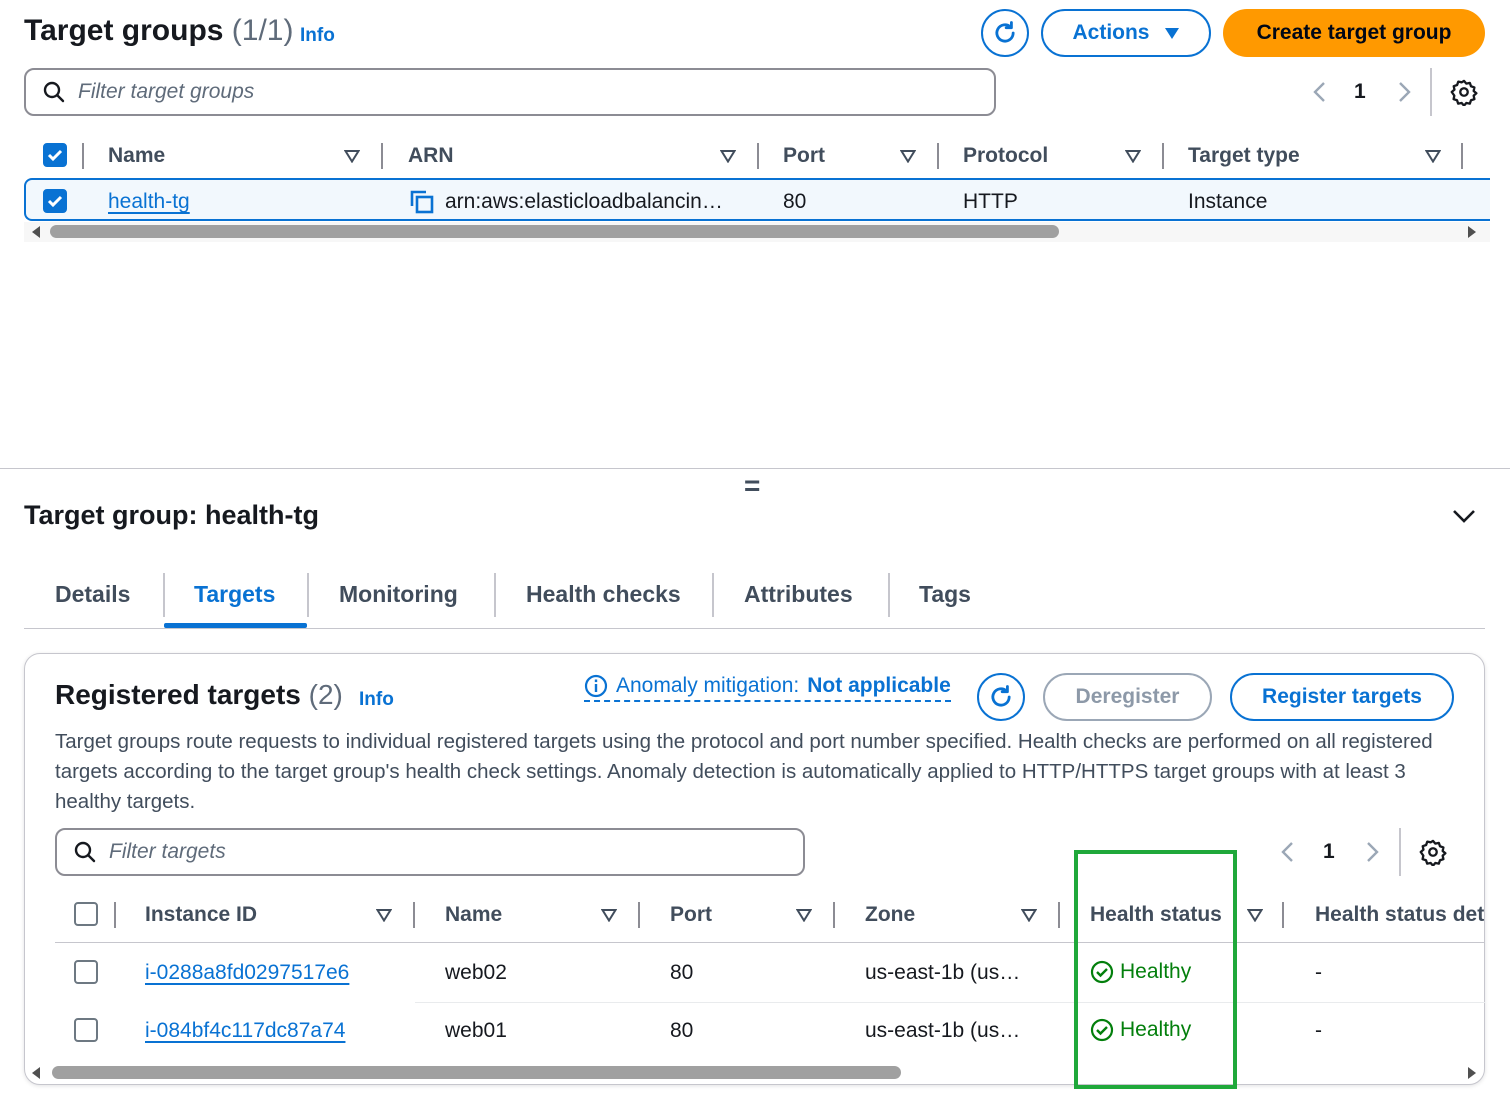  I want to click on tab-tags: Tags, so click(945, 594).